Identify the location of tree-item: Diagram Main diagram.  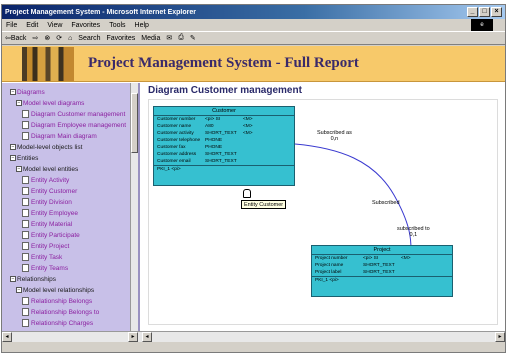
(59, 136).